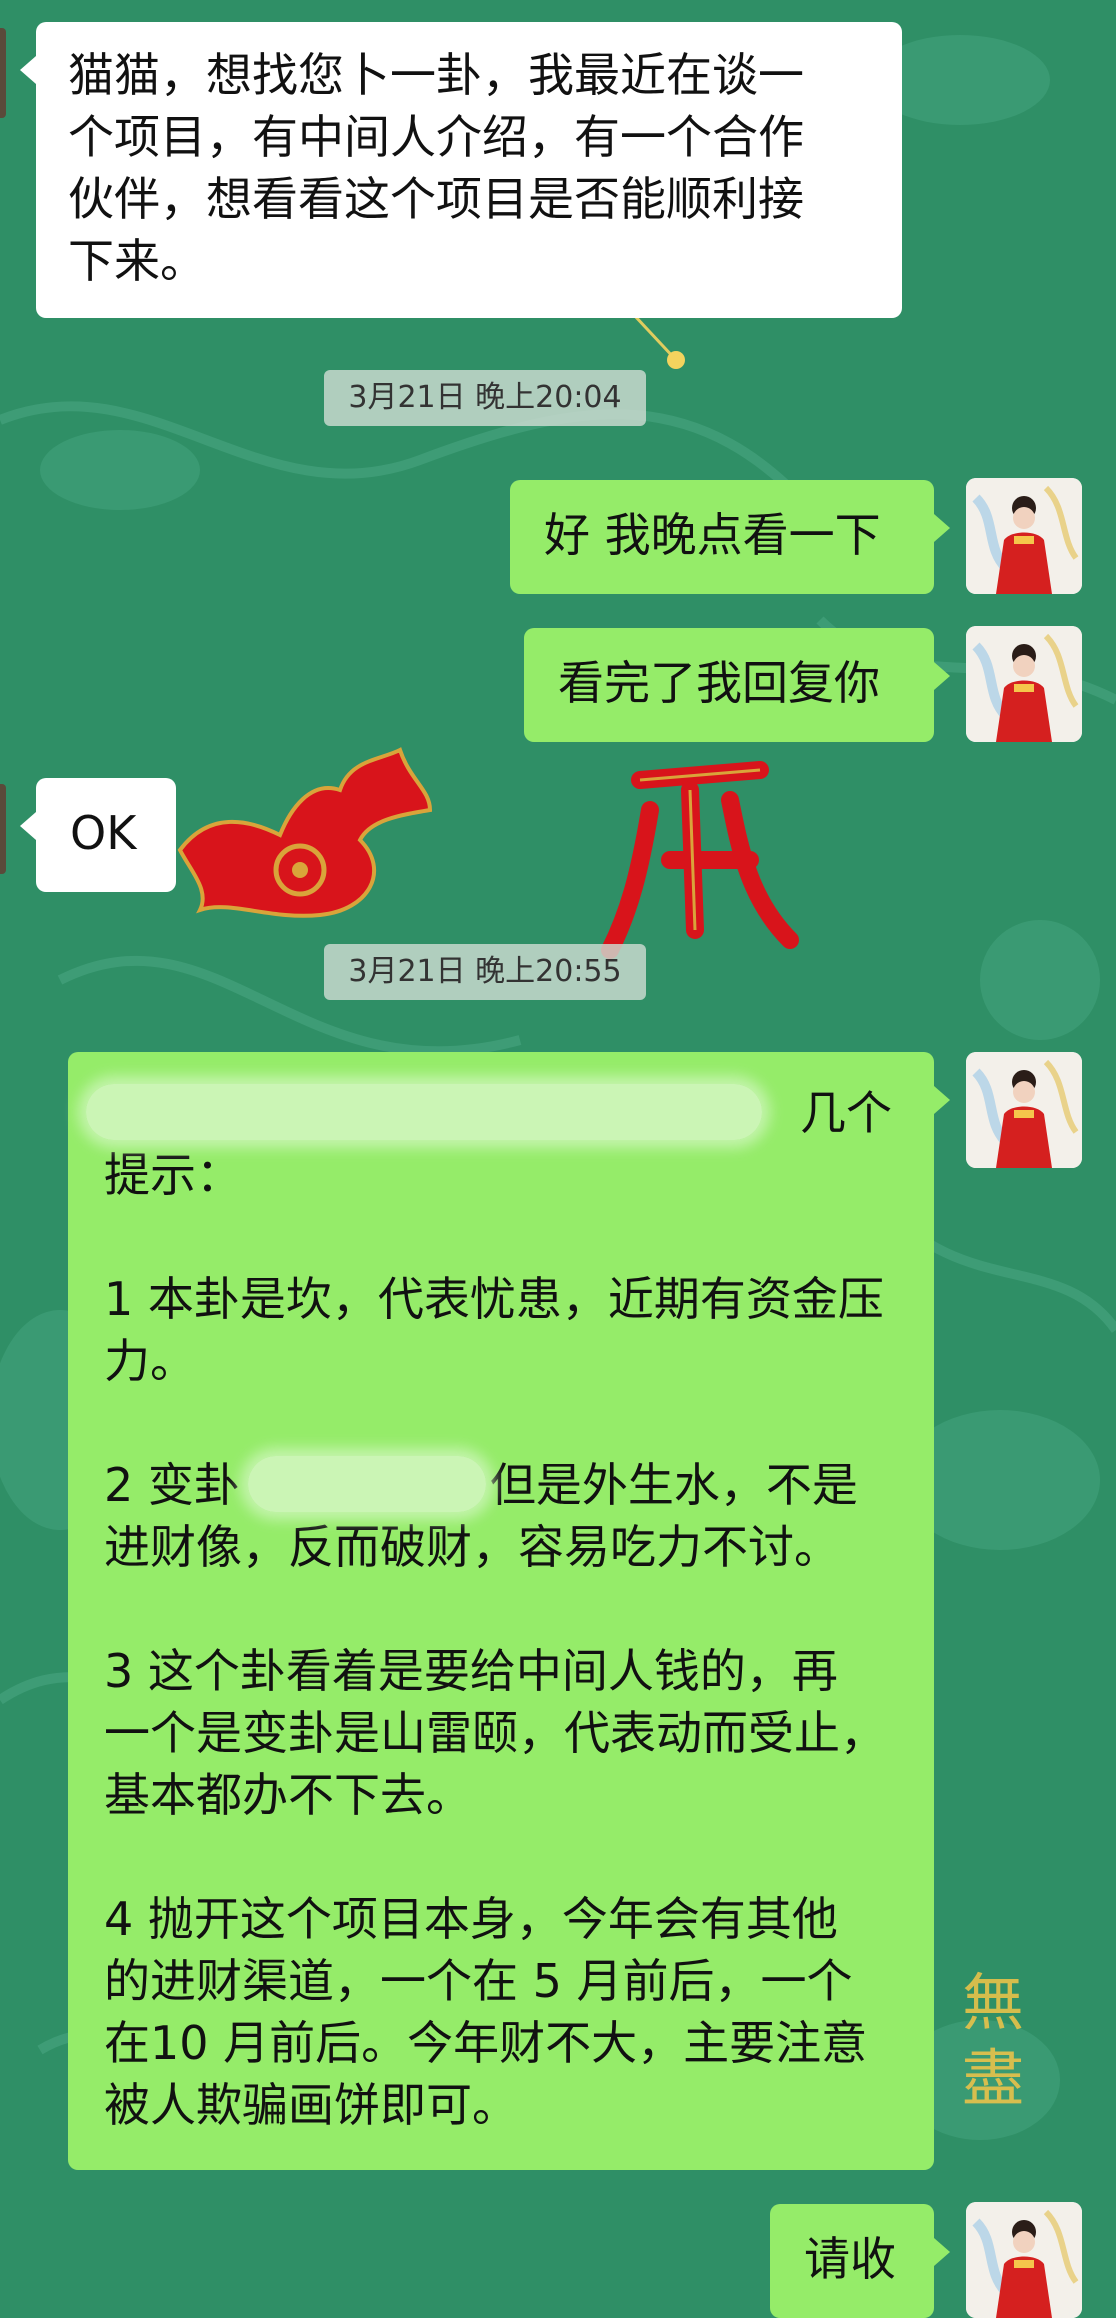 The width and height of the screenshot is (1116, 2318). I want to click on message-text: 好 我晚点看一下, so click(712, 535).